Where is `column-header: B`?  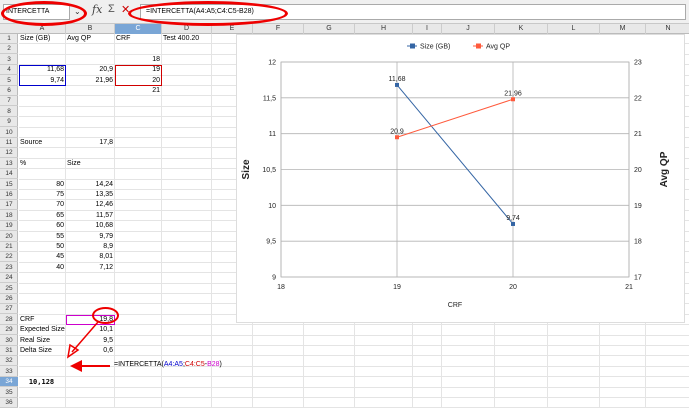
column-header: B is located at coordinates (90, 29).